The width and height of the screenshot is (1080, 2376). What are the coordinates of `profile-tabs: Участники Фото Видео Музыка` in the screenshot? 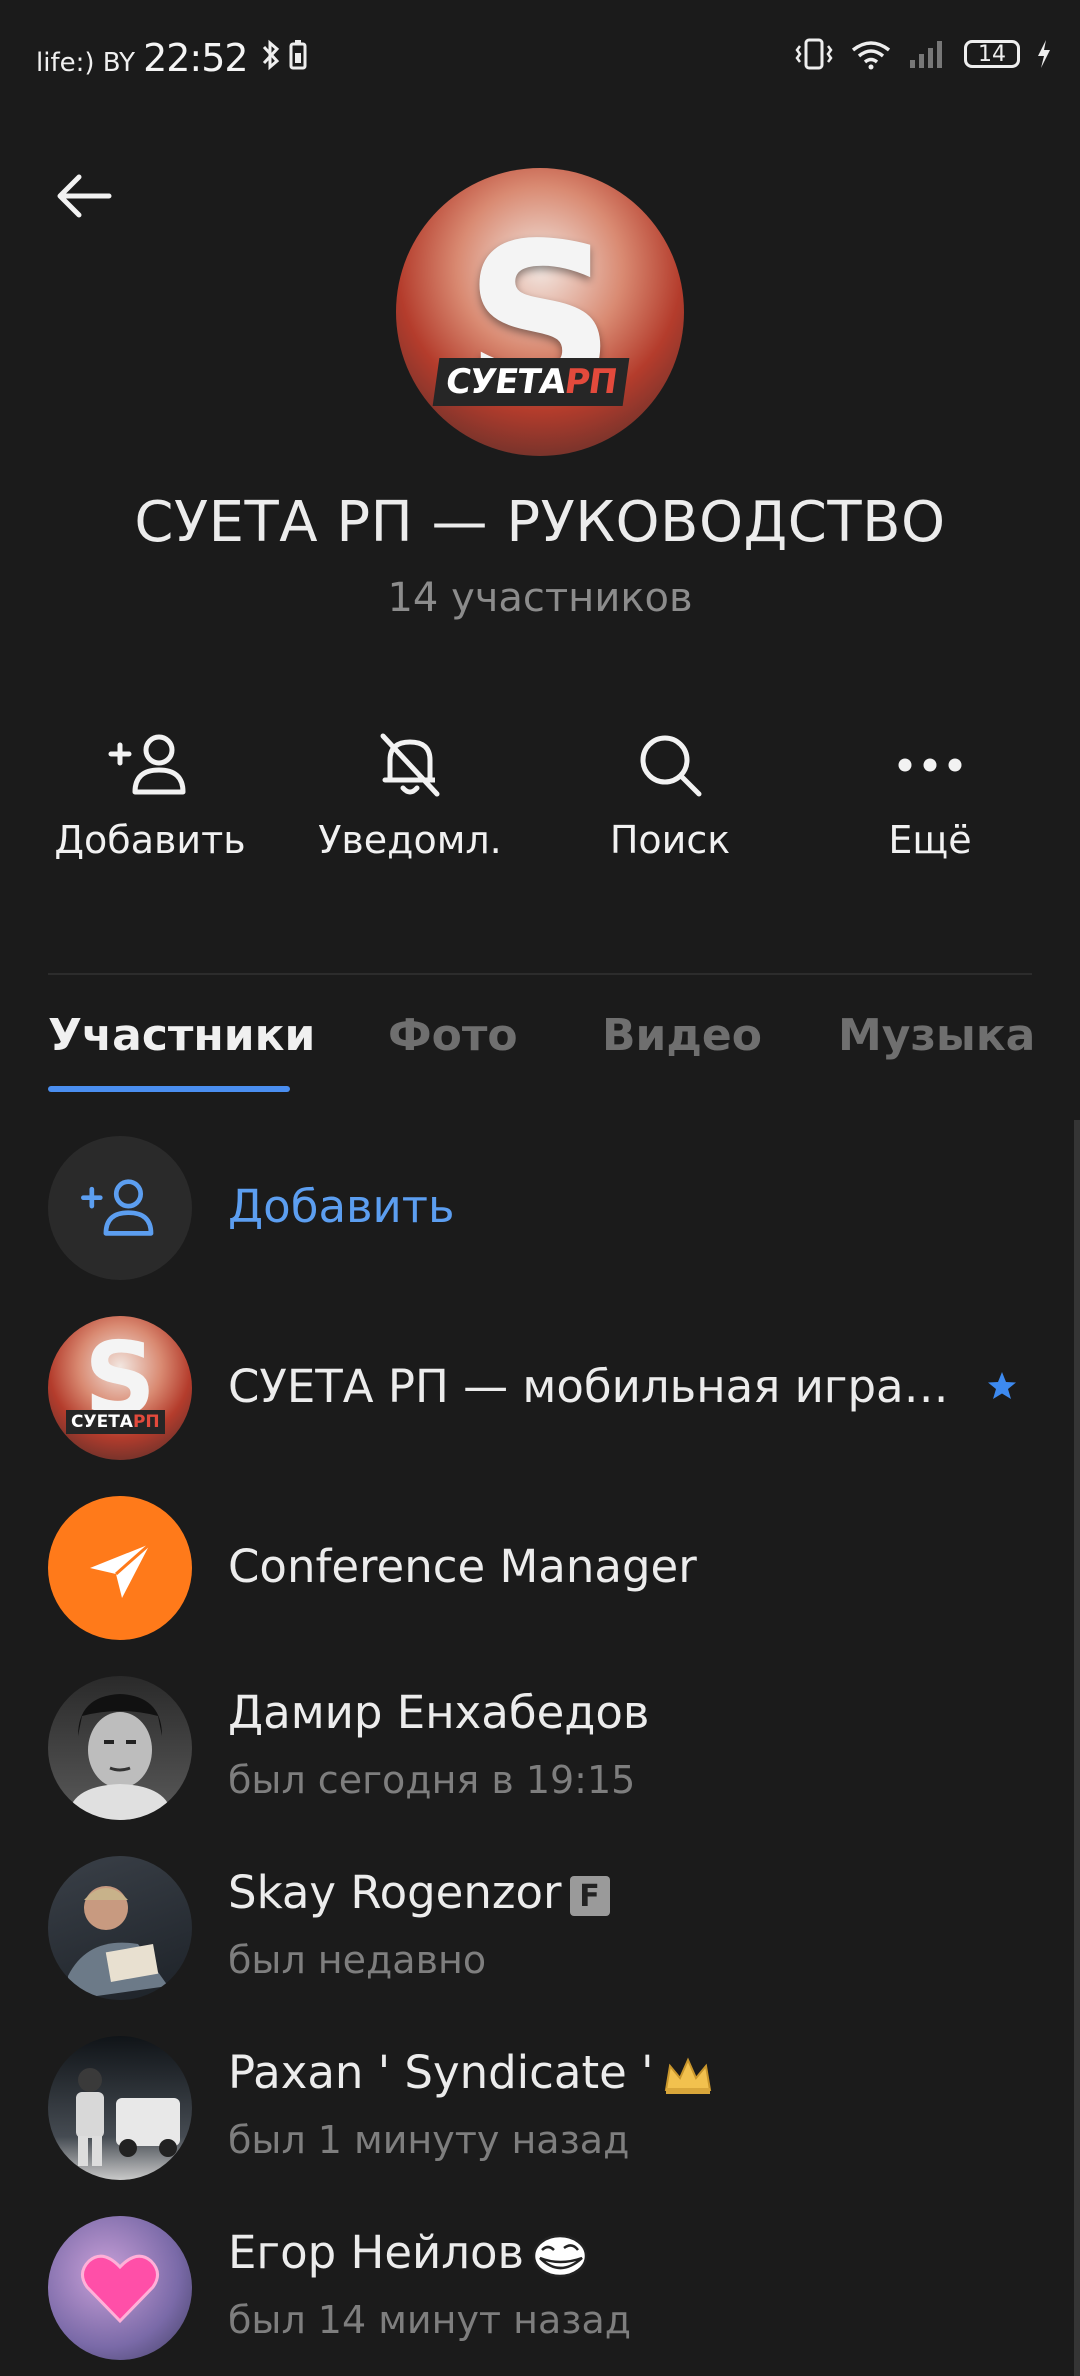 It's located at (540, 1050).